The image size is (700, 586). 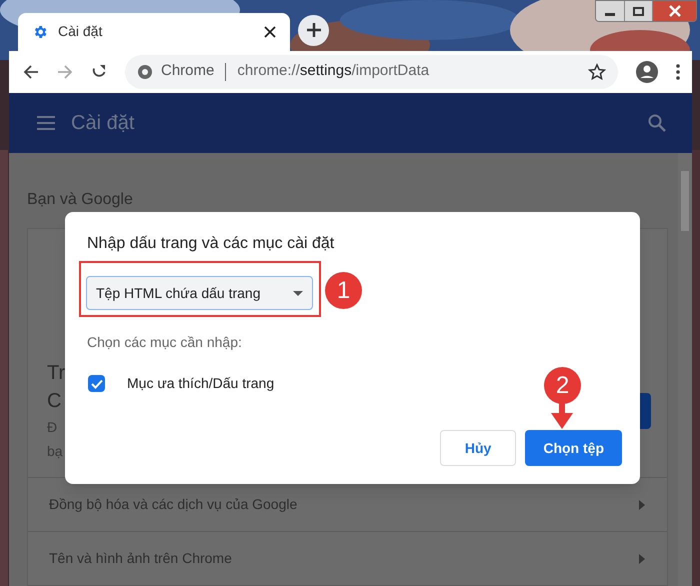 I want to click on plus-icon, so click(x=314, y=30).